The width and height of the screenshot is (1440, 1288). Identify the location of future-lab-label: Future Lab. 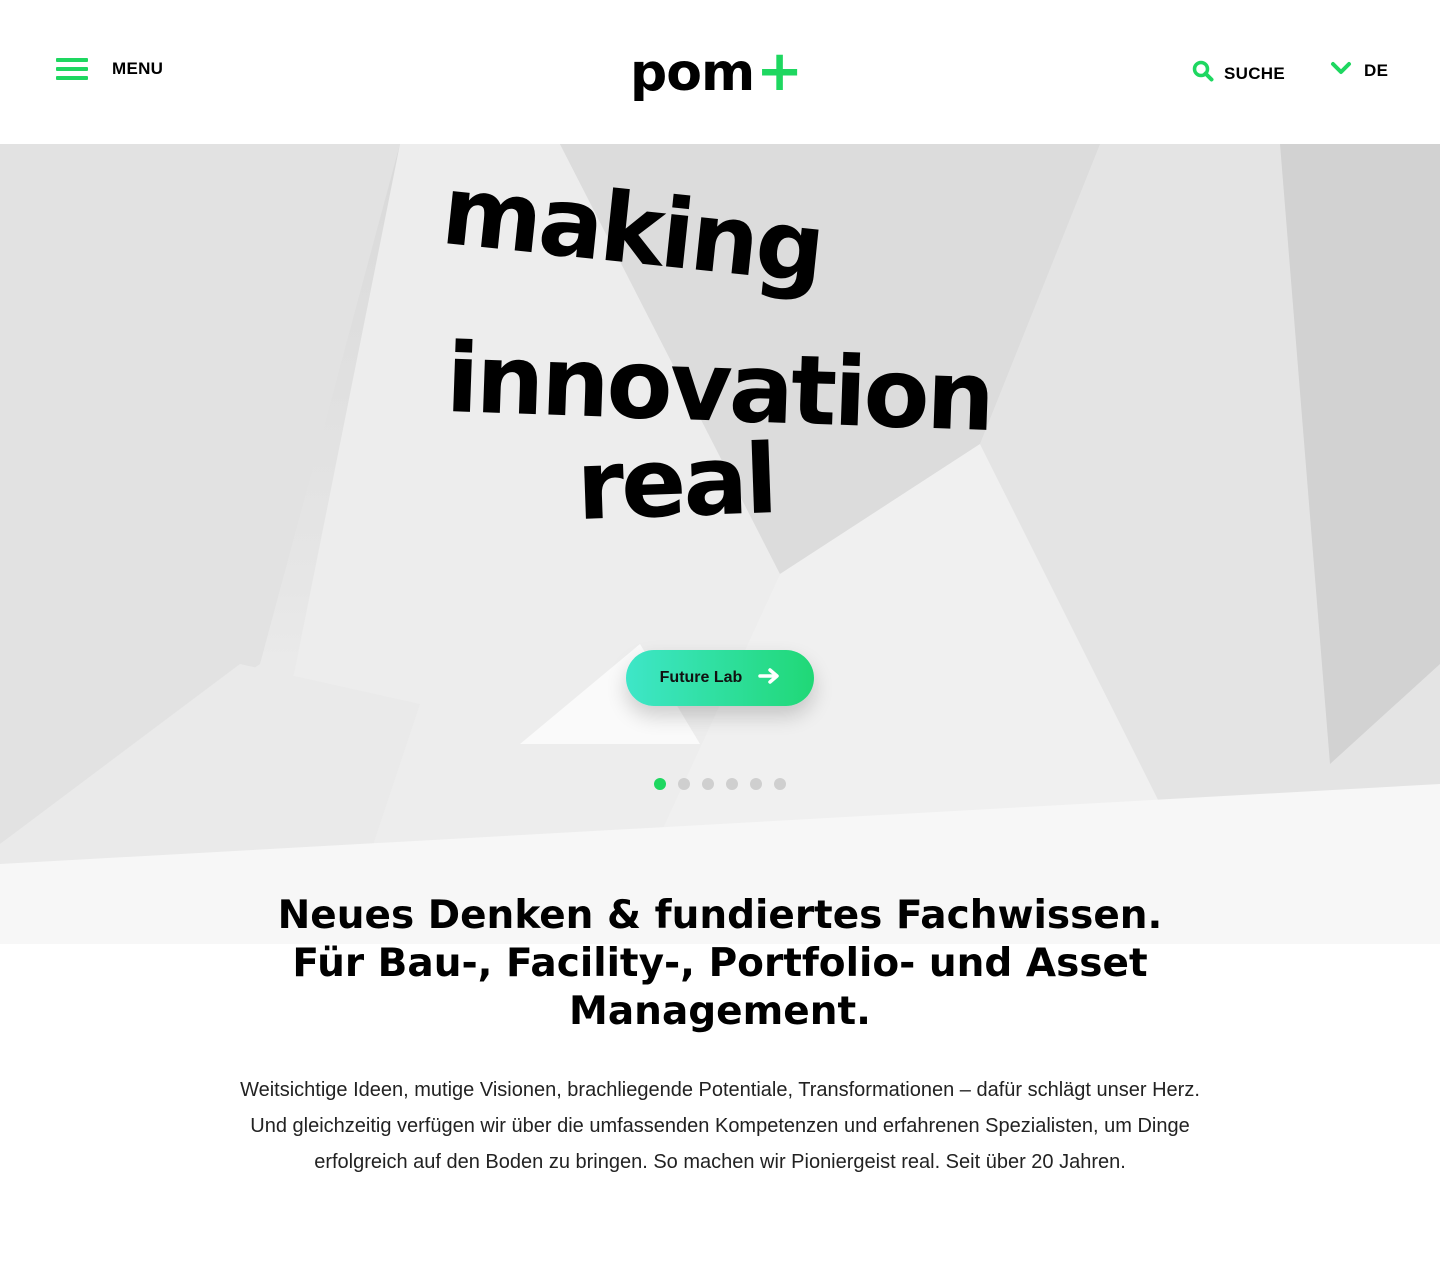
(701, 677).